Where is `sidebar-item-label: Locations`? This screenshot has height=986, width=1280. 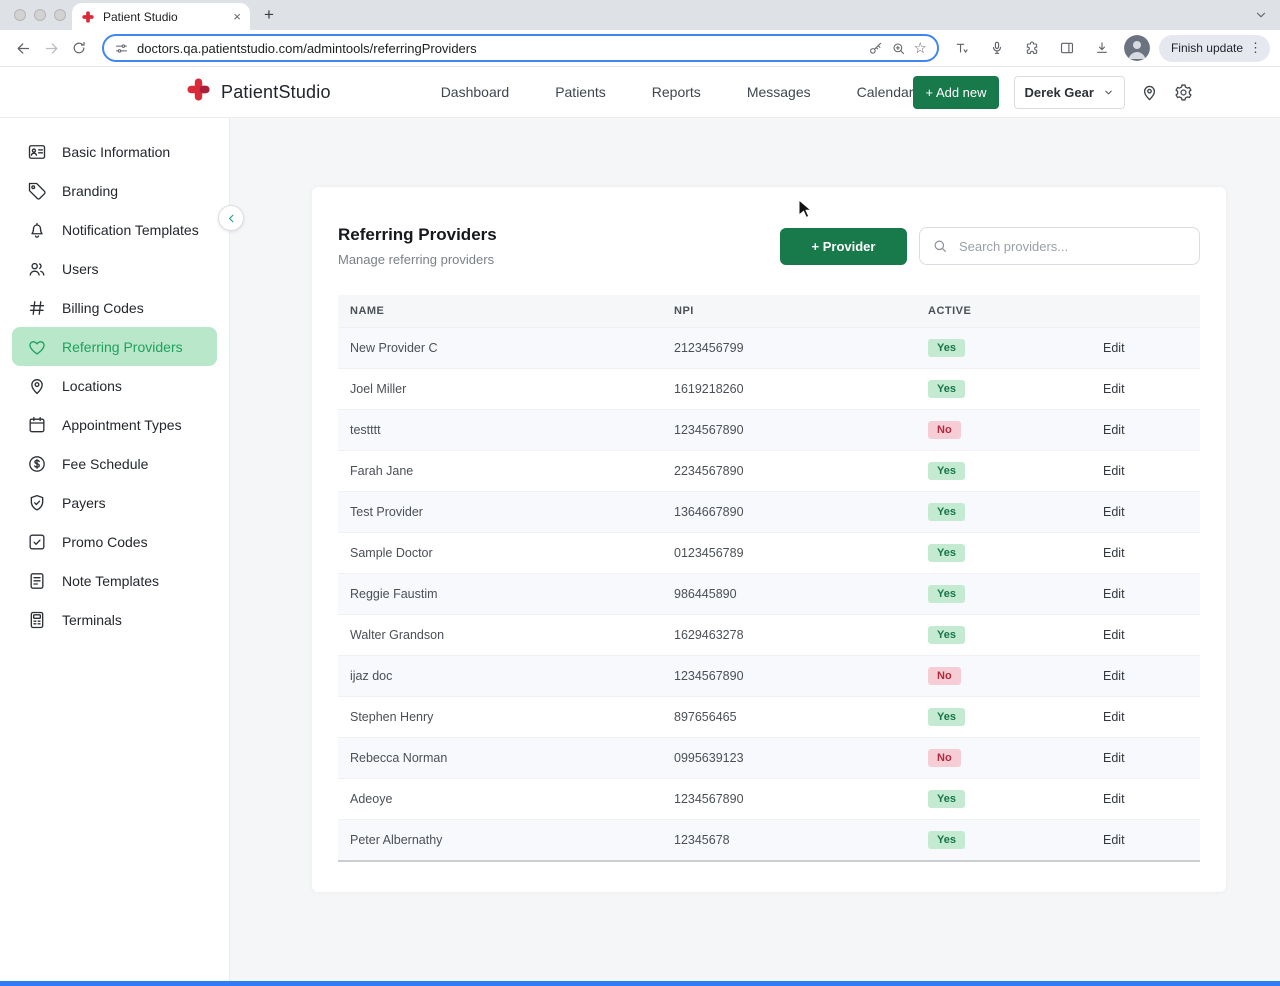 sidebar-item-label: Locations is located at coordinates (92, 385).